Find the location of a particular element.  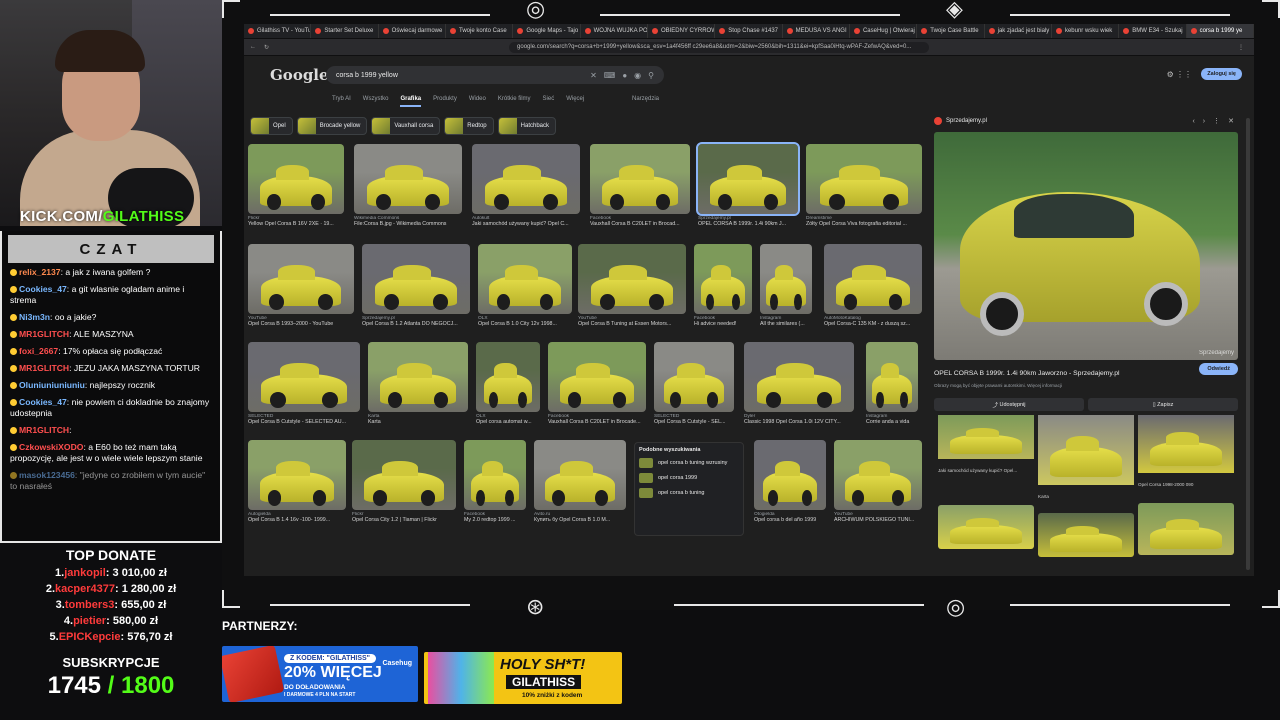

image-result: Karta Karta is located at coordinates (418, 388).